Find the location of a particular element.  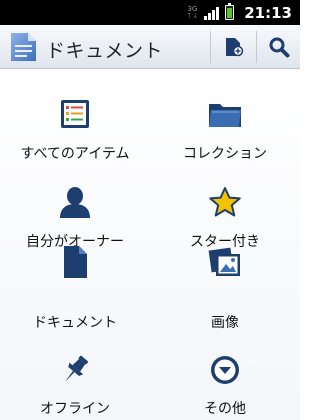

pin-icon is located at coordinates (76, 369).